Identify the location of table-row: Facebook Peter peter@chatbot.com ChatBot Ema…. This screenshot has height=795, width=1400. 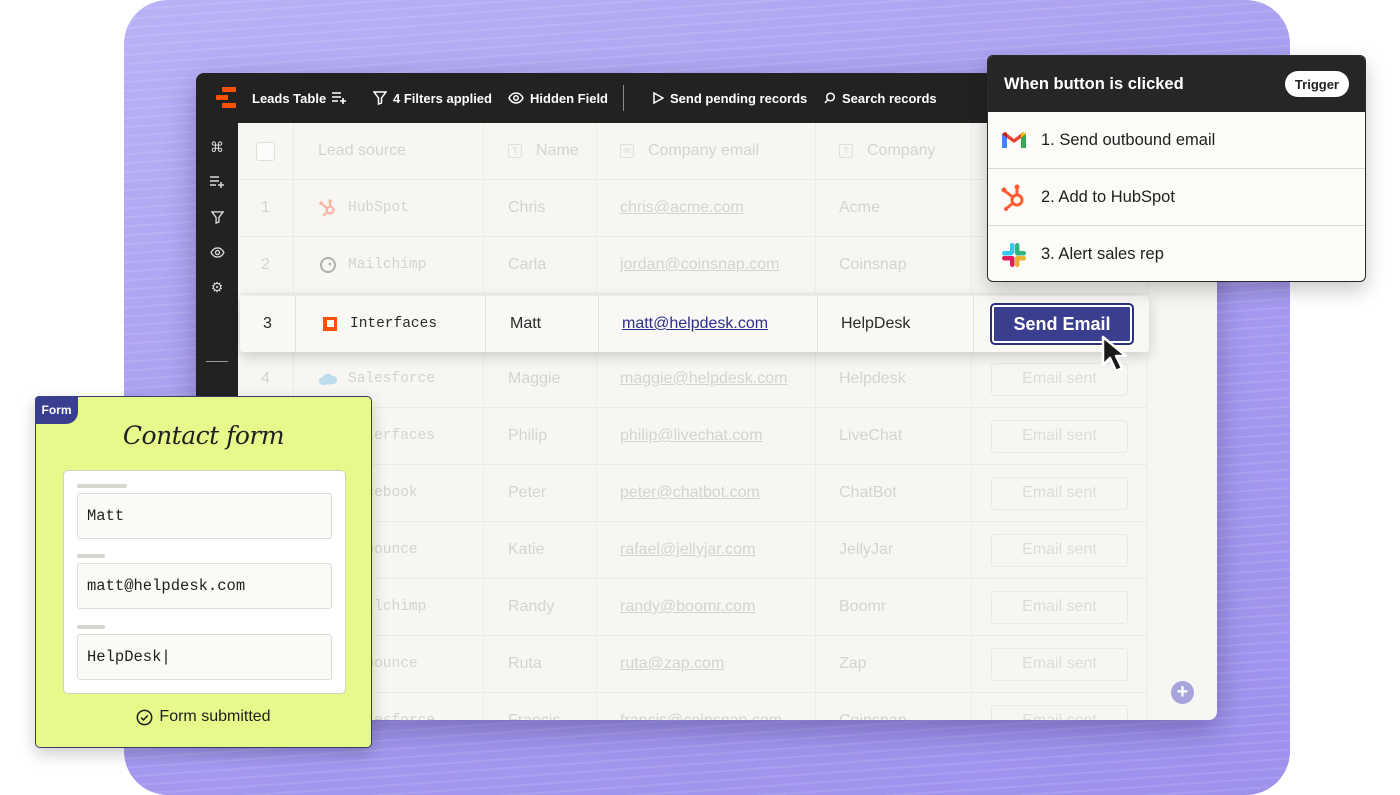
(693, 493).